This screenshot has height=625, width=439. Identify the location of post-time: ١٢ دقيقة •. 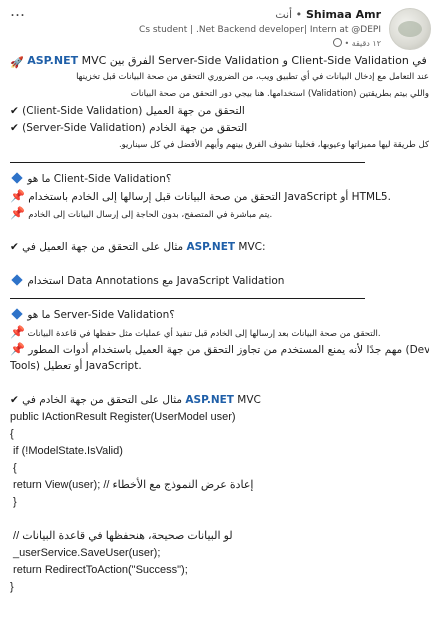
(356, 43).